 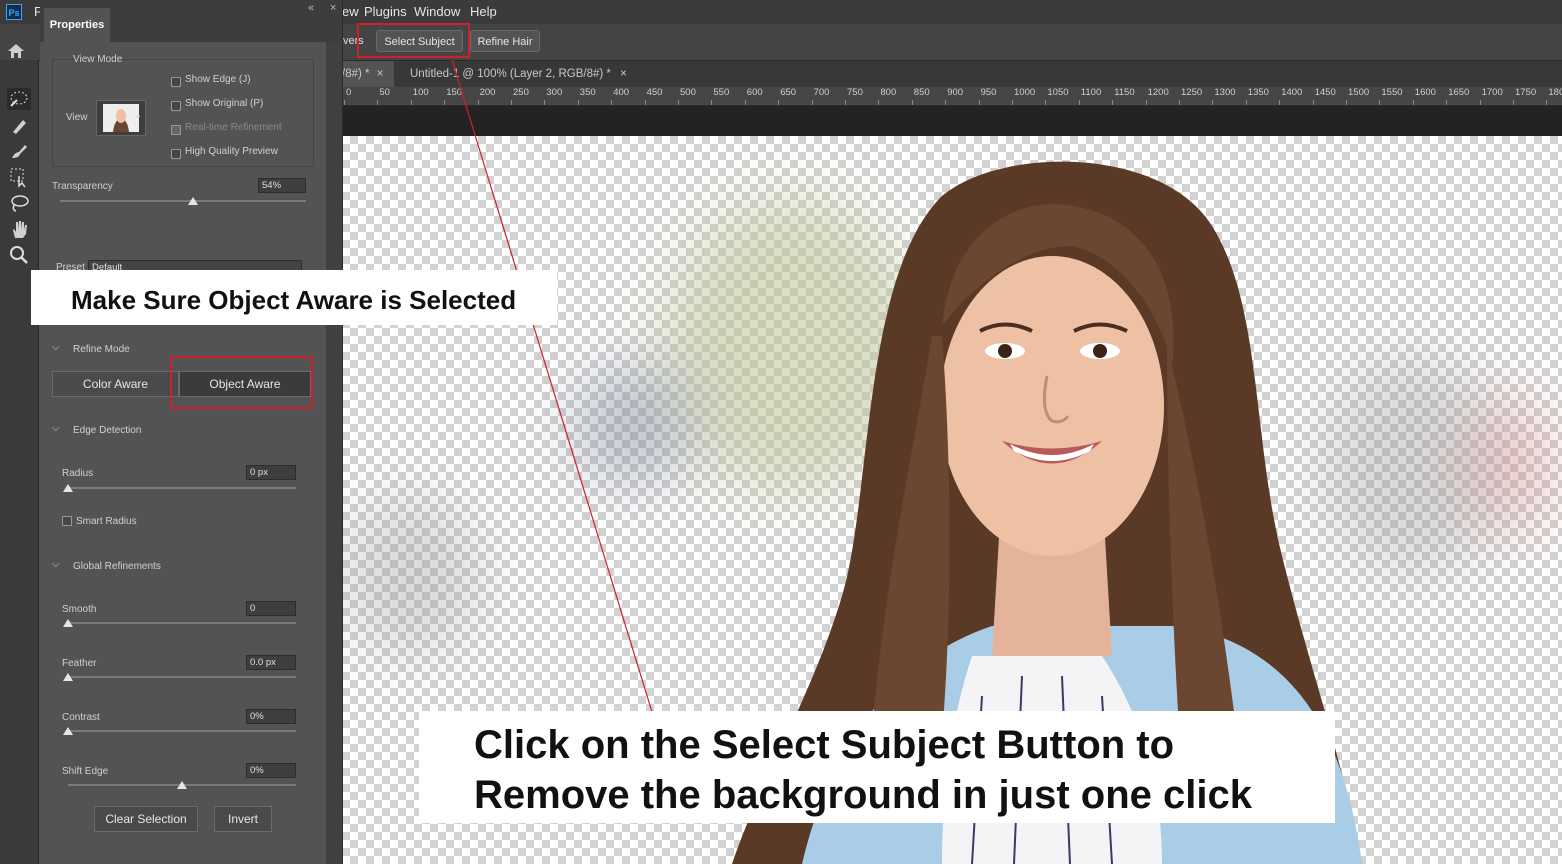 What do you see at coordinates (77, 25) in the screenshot?
I see `tab-properties: Properties` at bounding box center [77, 25].